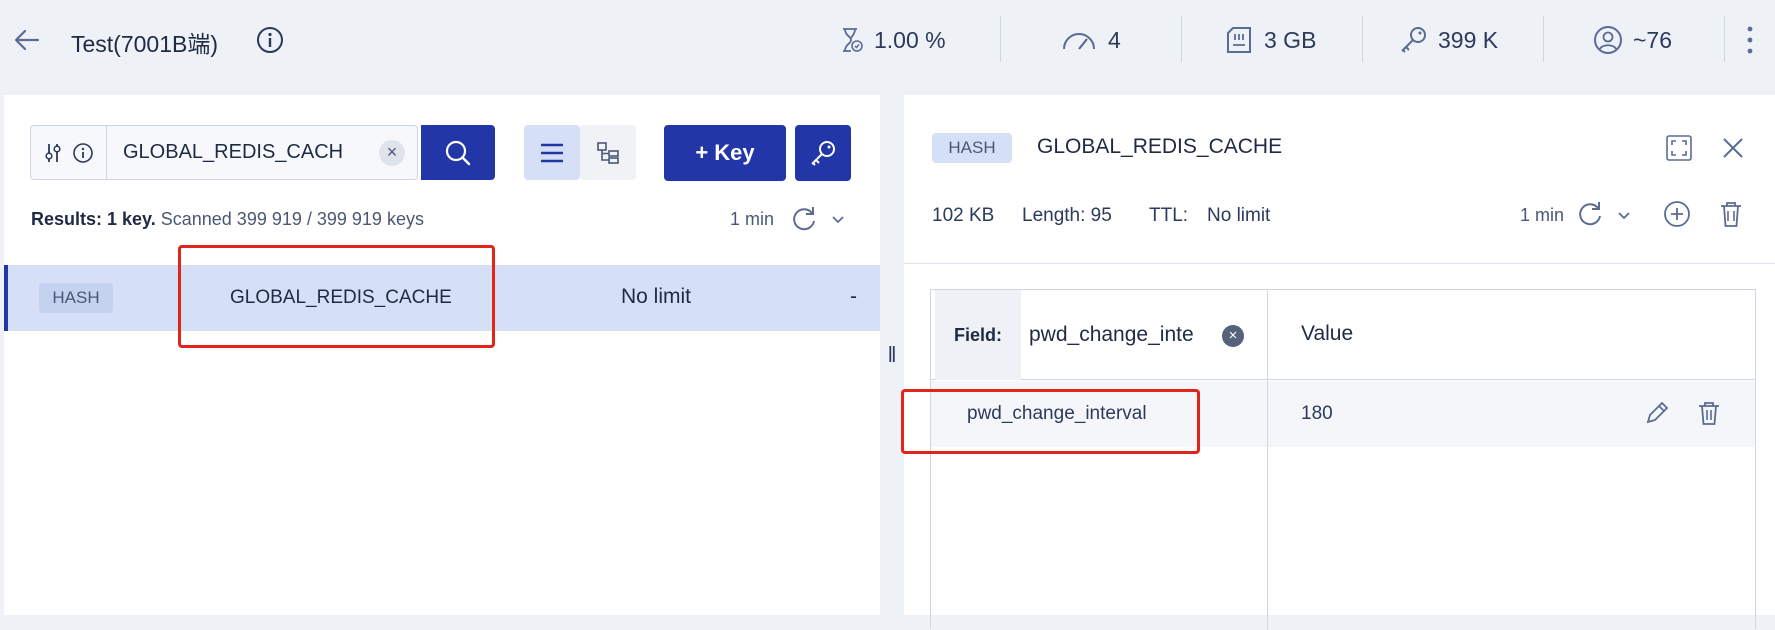 The image size is (1775, 630). I want to click on value-column-header: Value, so click(1327, 333).